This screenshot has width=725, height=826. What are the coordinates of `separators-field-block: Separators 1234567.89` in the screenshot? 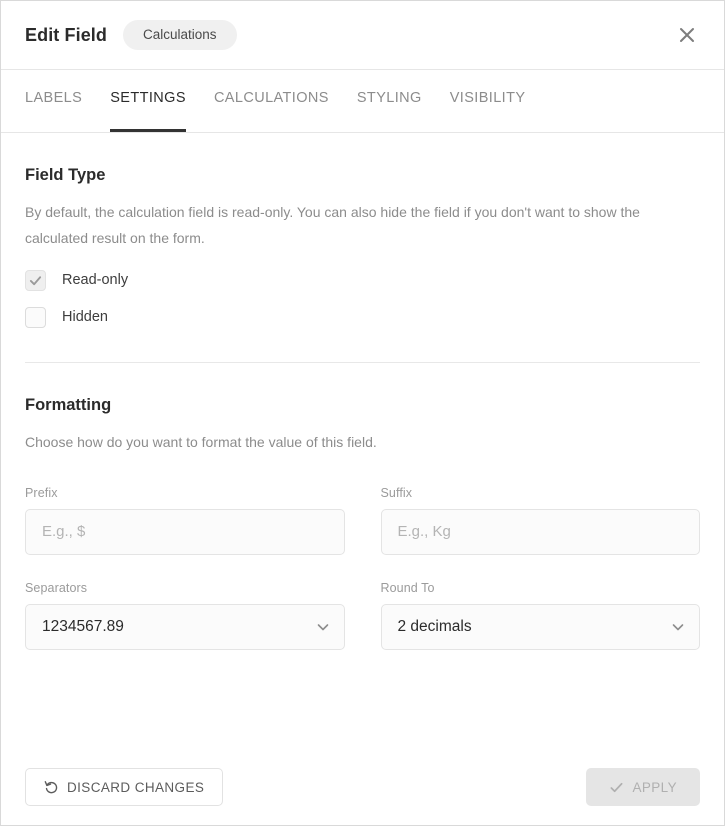 It's located at (185, 615).